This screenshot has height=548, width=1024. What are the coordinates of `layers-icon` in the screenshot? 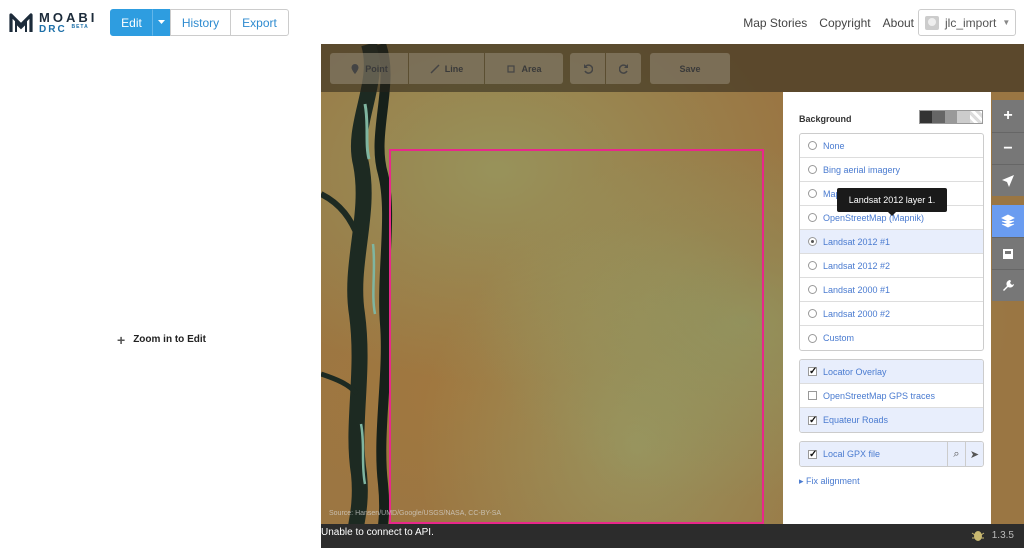 It's located at (1008, 221).